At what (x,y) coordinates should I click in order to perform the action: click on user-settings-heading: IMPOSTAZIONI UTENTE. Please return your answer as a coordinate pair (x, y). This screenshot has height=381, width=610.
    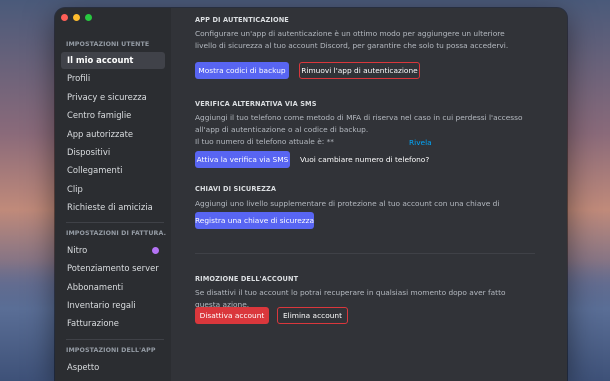
    Looking at the image, I should click on (108, 44).